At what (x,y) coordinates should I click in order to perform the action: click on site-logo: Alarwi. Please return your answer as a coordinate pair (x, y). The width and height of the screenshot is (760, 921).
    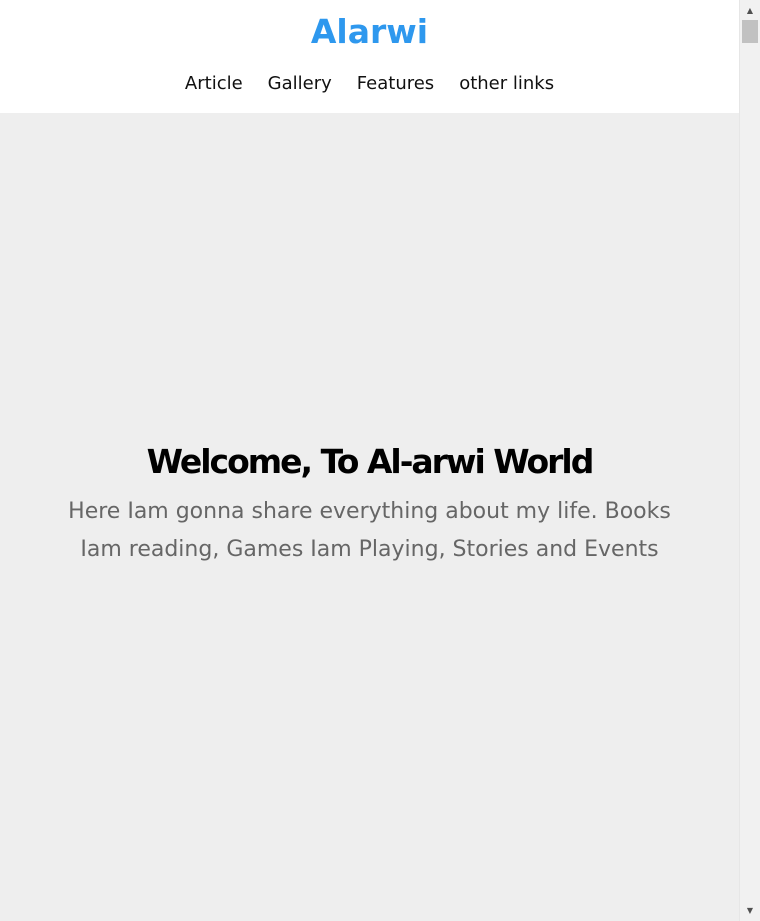
    Looking at the image, I should click on (369, 26).